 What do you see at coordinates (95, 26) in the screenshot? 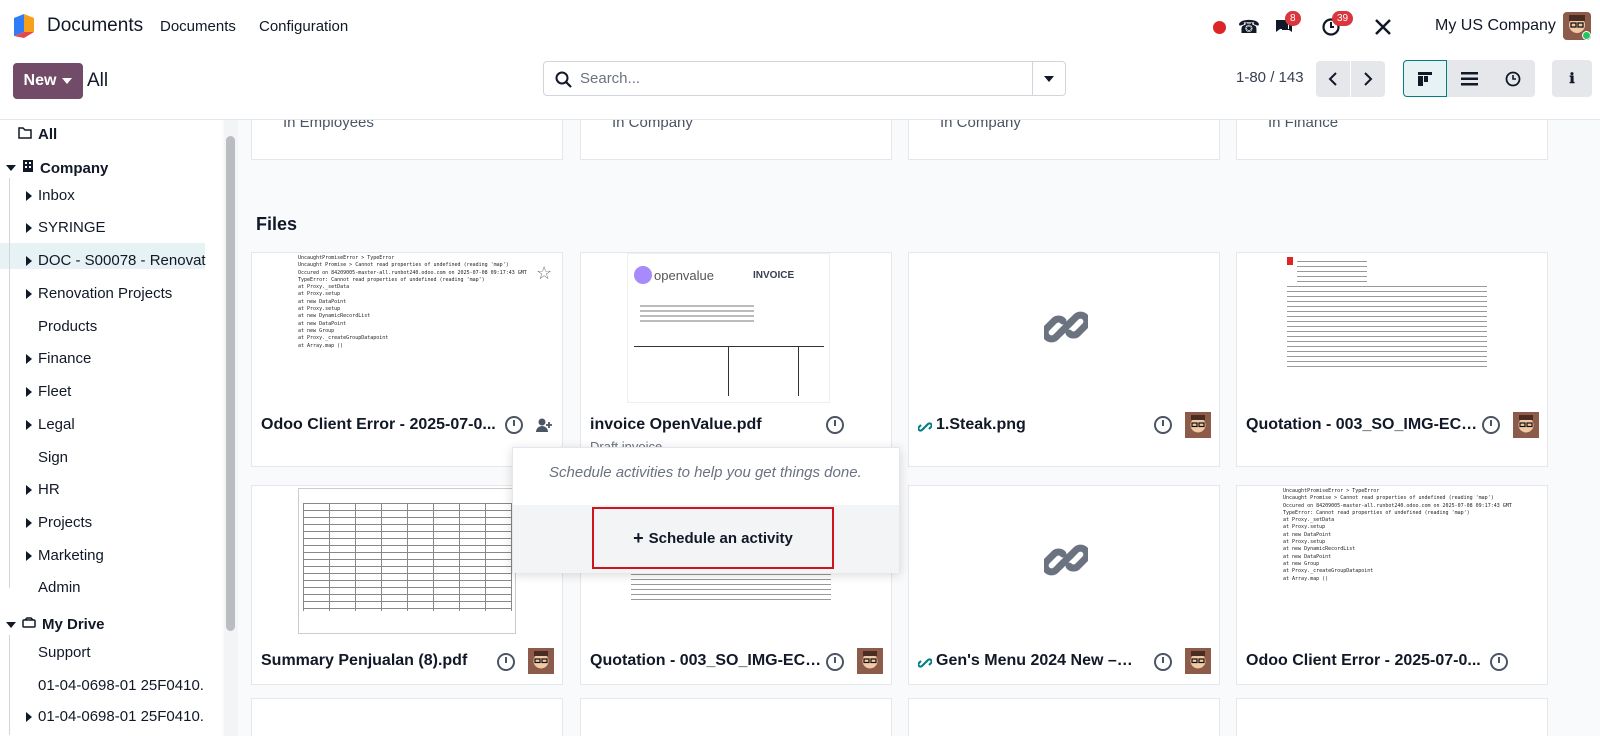
I see `app-name: Documents` at bounding box center [95, 26].